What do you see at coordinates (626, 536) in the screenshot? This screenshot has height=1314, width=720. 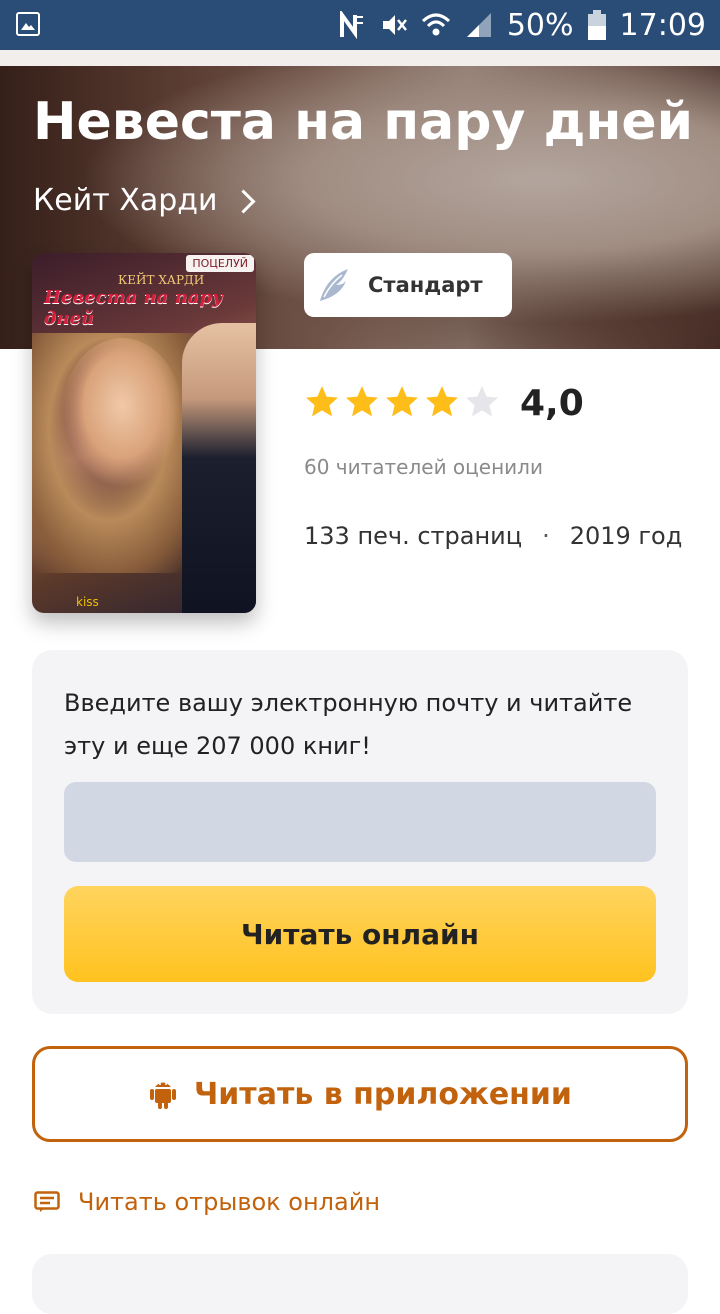 I see `publication-year: 2019 год` at bounding box center [626, 536].